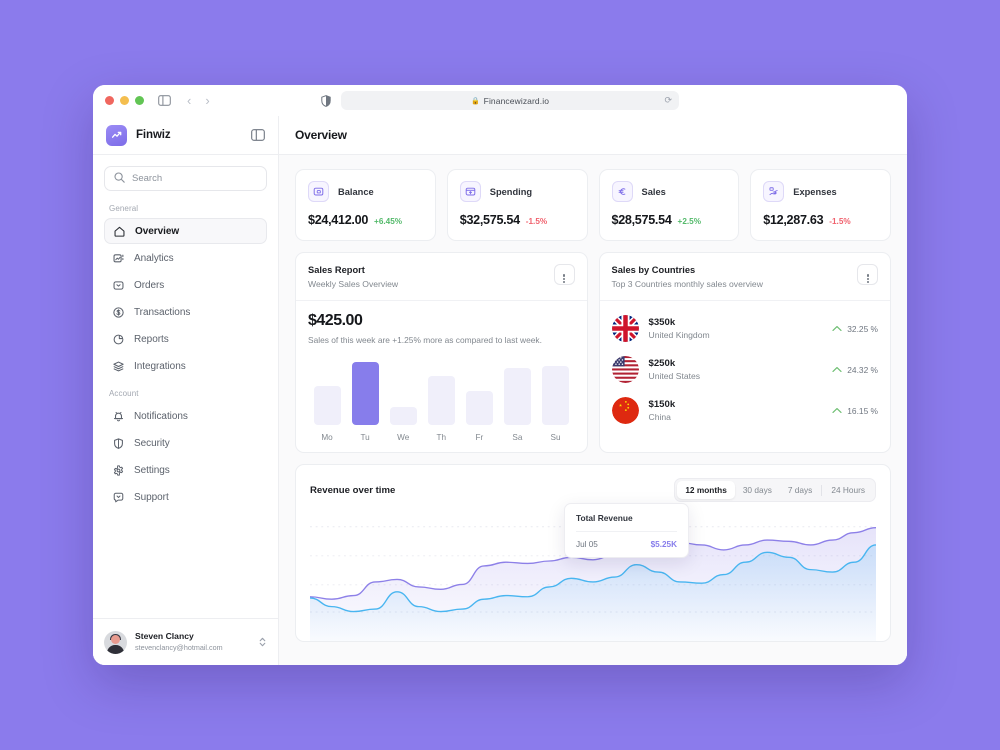  I want to click on tab-30-days: 30 days, so click(757, 490).